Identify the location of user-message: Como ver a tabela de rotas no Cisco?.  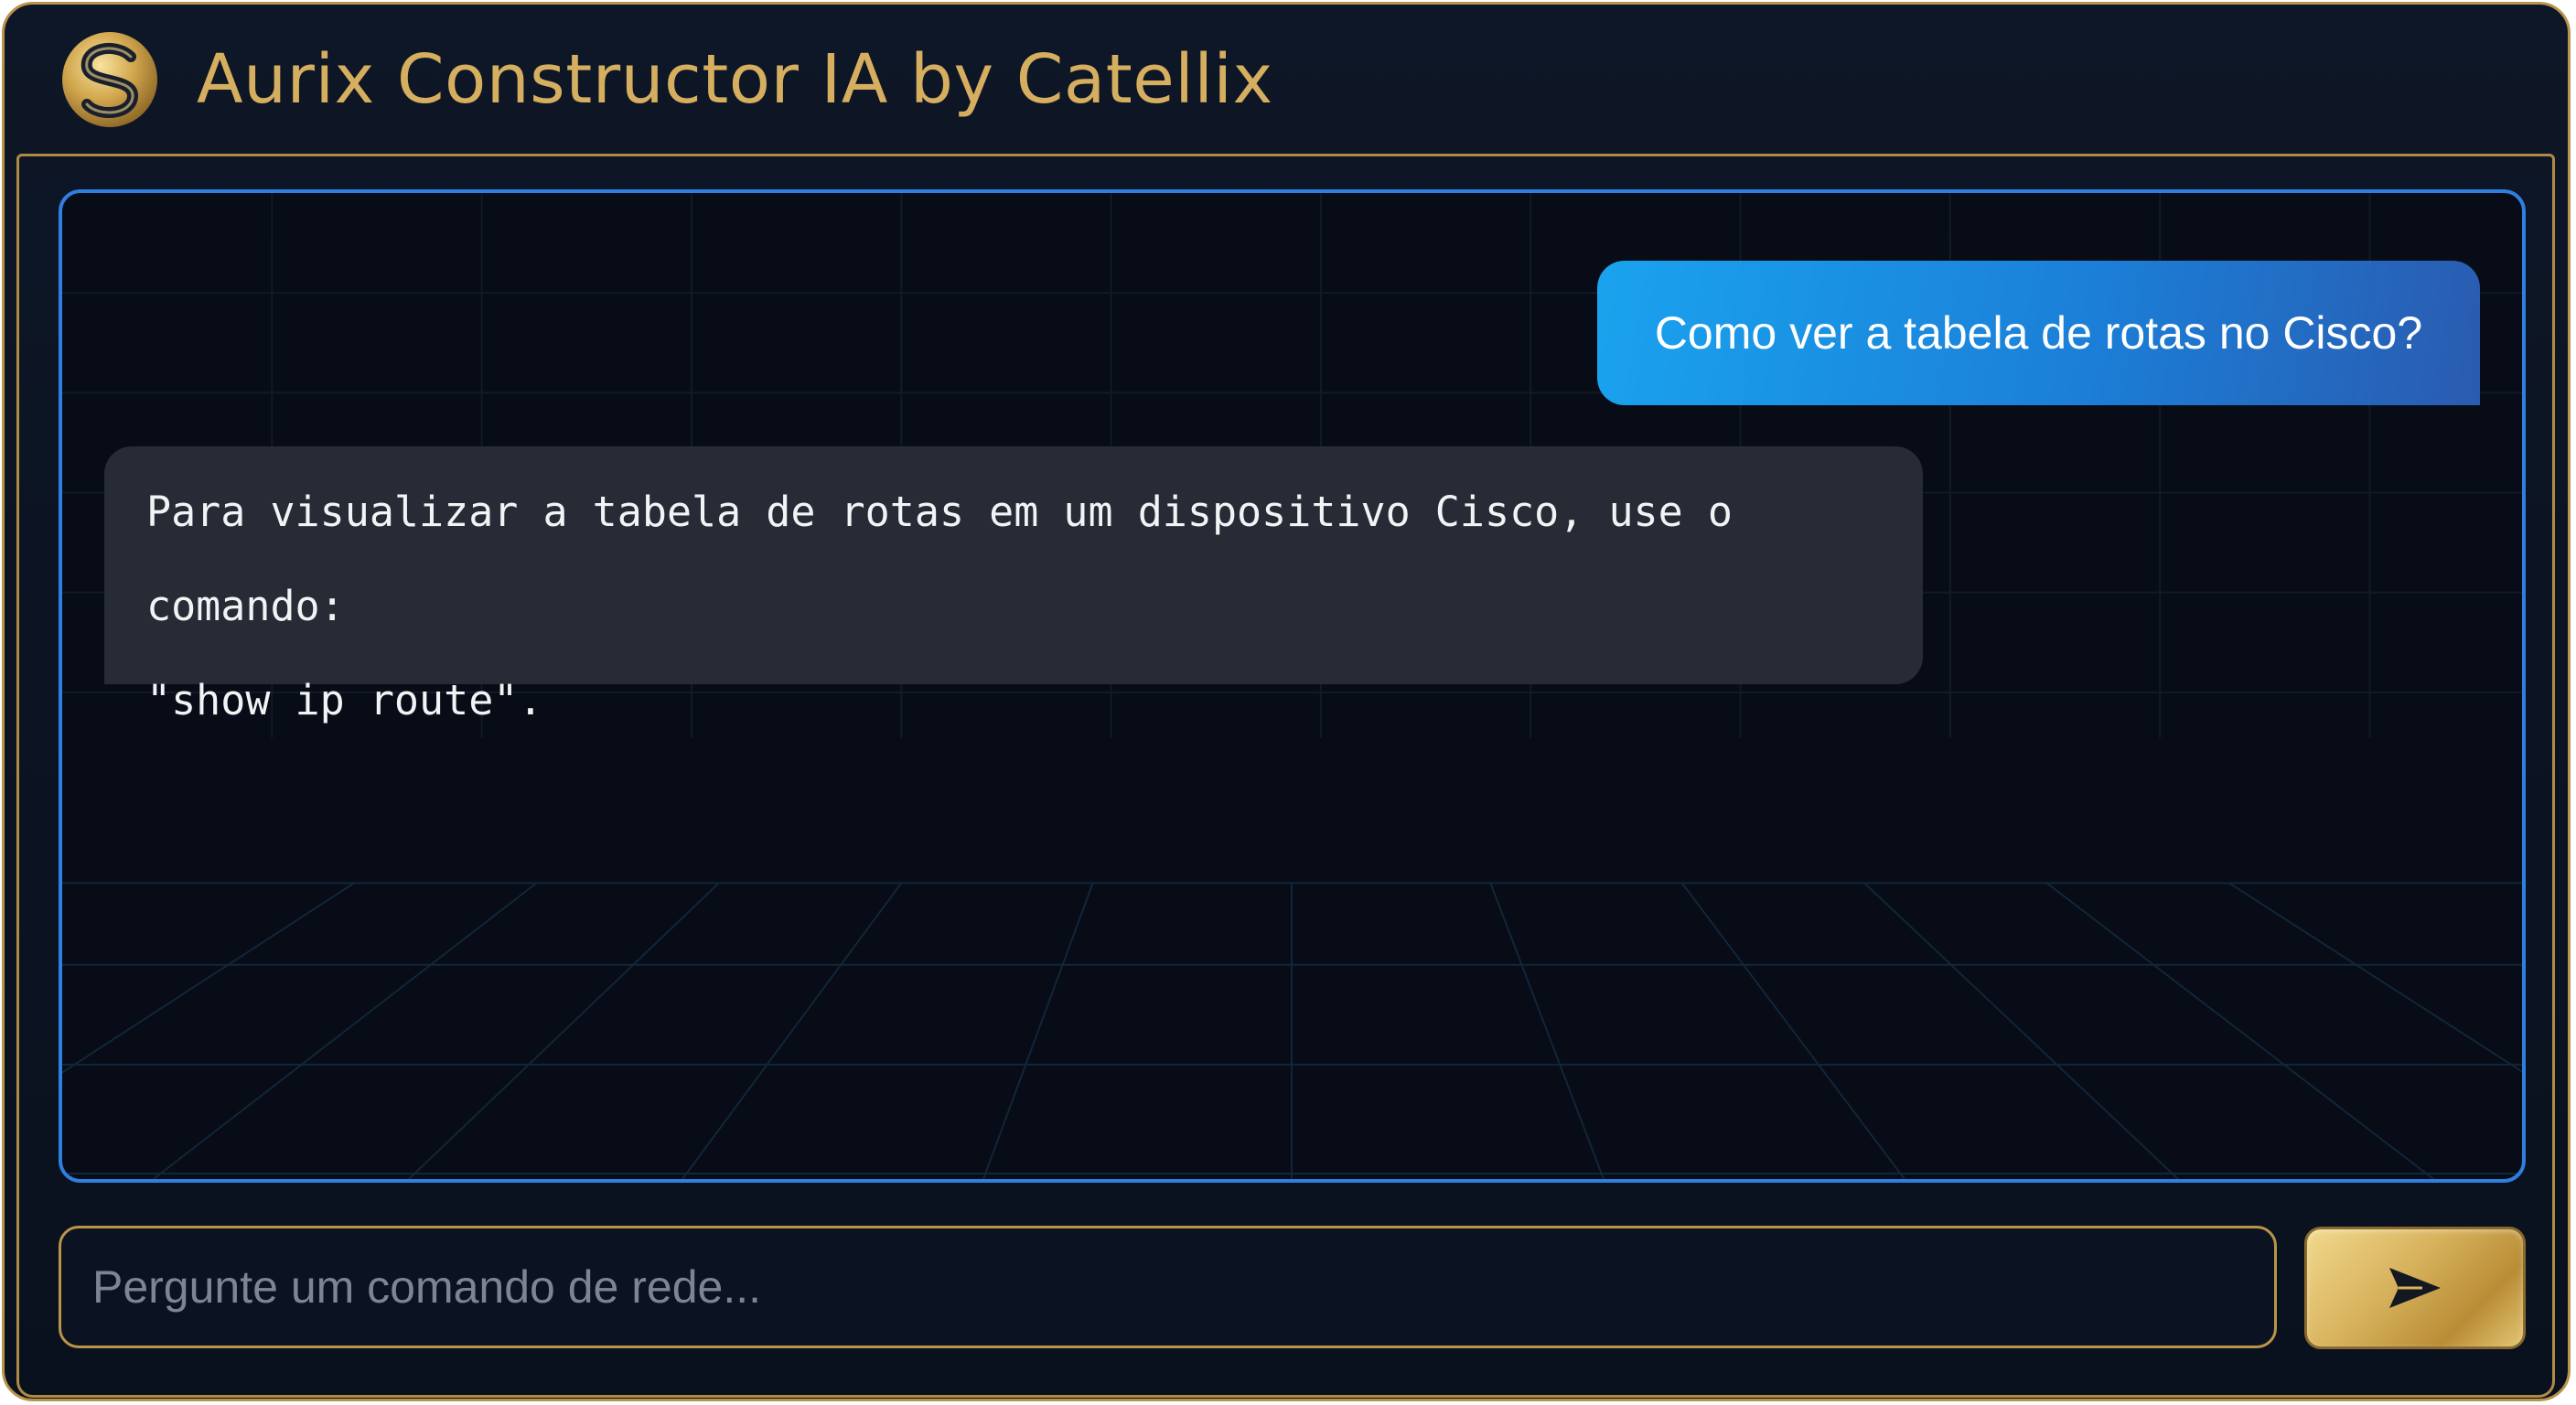
(2038, 333).